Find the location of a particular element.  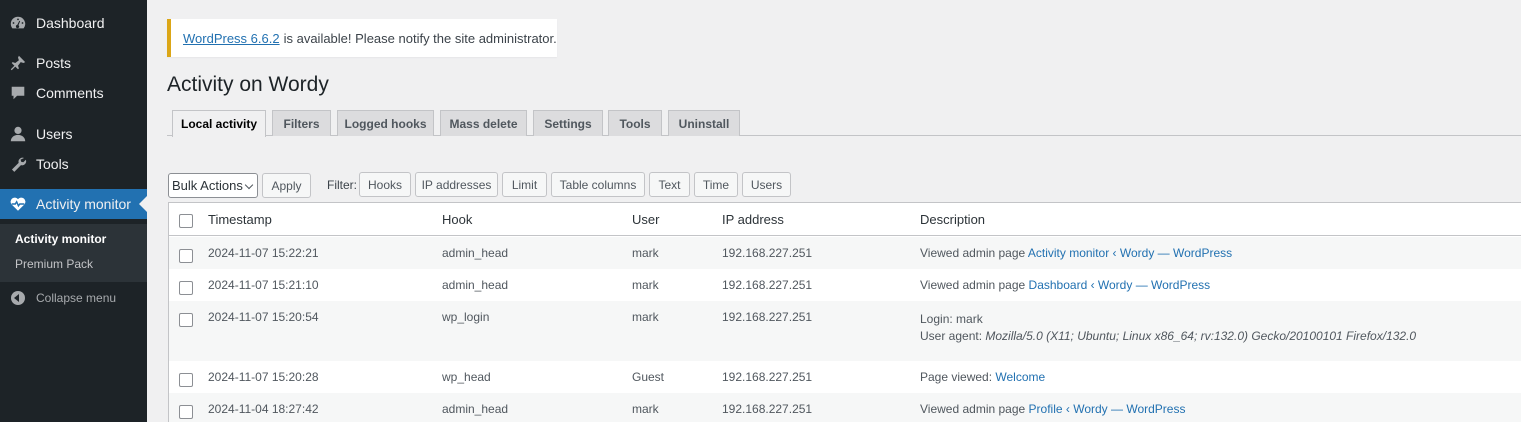

collapse-menu-button: Collapse menu is located at coordinates (73, 298).